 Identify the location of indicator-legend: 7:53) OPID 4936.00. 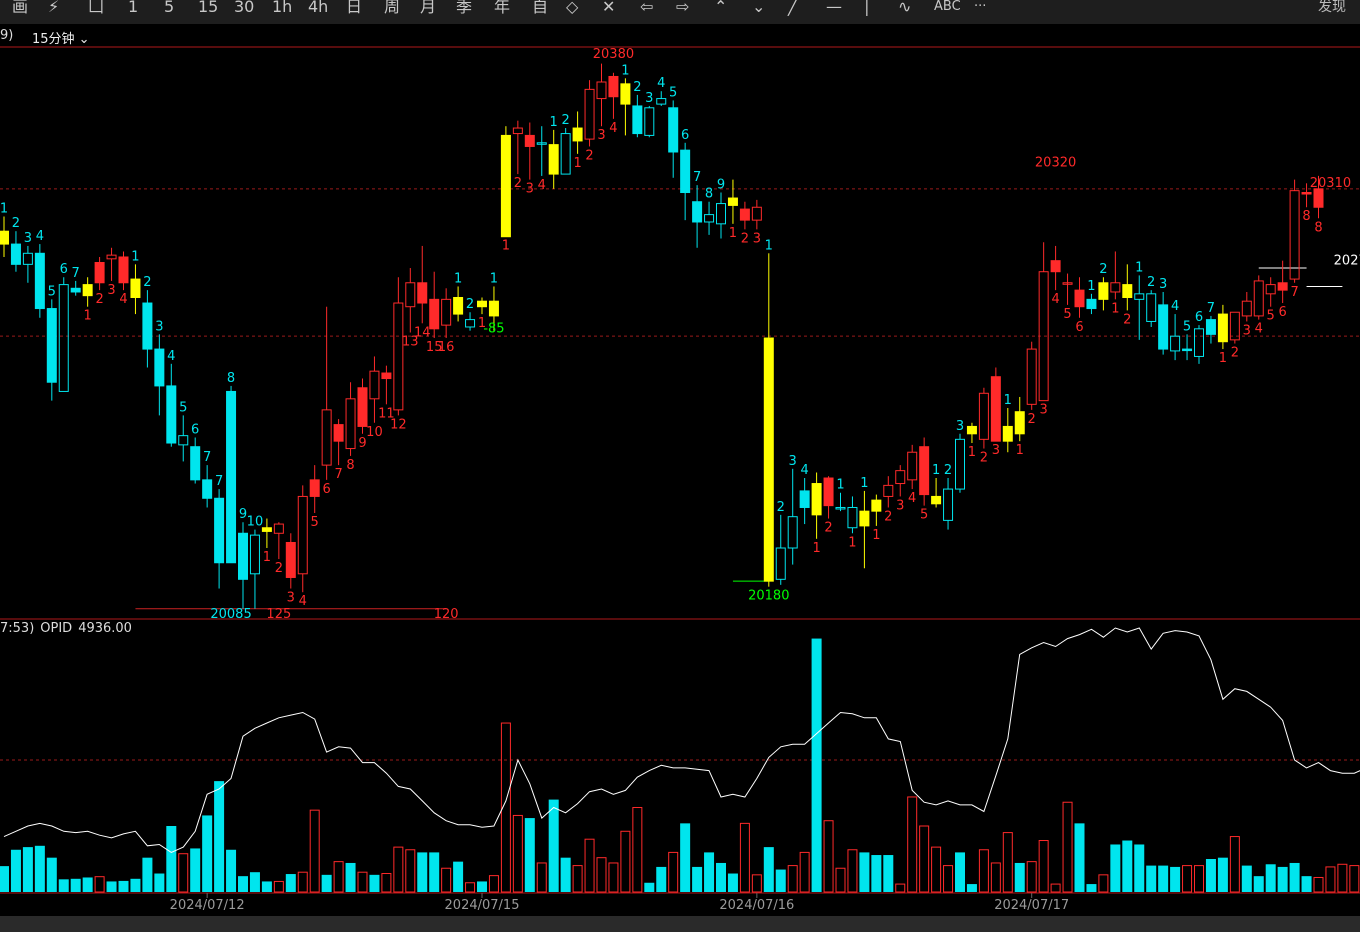
(69, 628).